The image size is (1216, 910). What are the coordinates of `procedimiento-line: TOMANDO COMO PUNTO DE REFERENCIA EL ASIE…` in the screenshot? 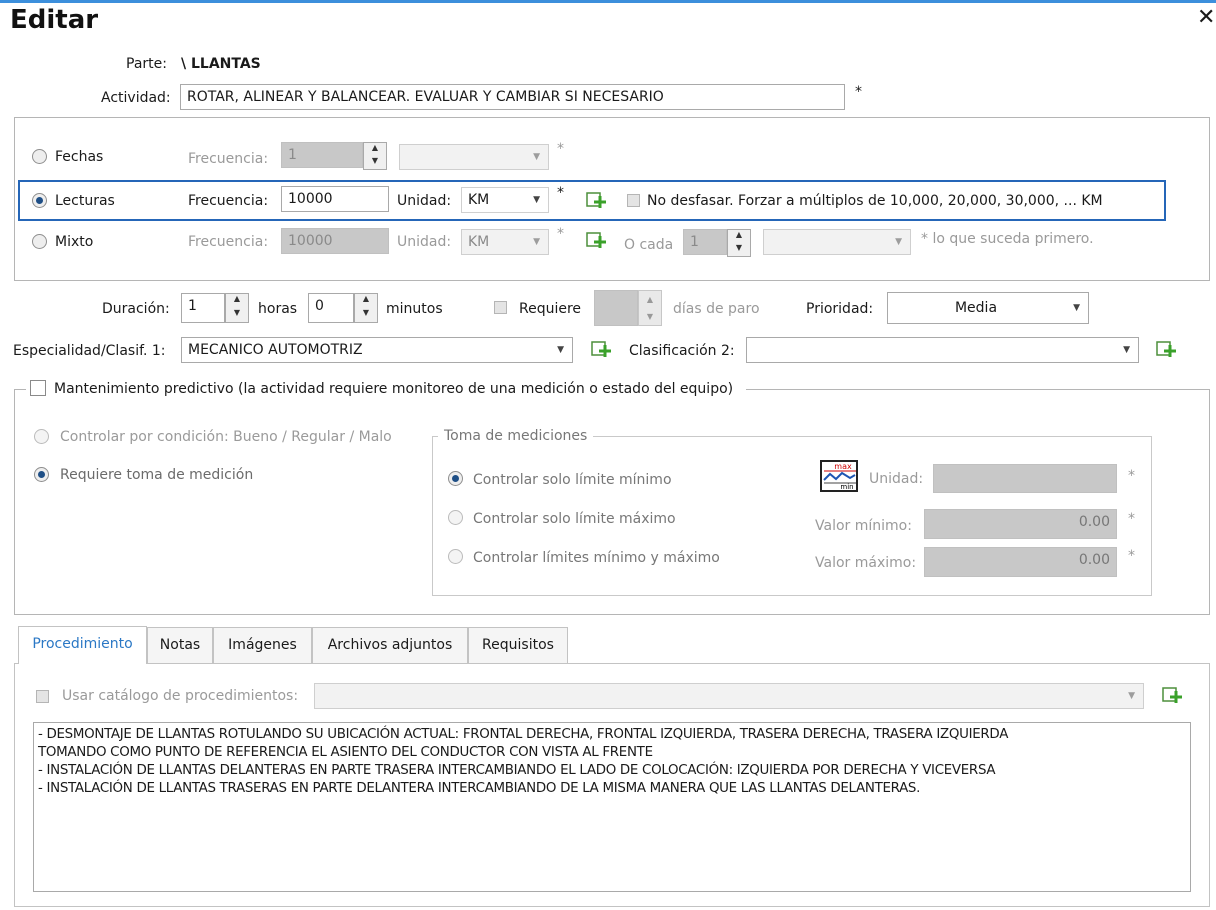 It's located at (345, 752).